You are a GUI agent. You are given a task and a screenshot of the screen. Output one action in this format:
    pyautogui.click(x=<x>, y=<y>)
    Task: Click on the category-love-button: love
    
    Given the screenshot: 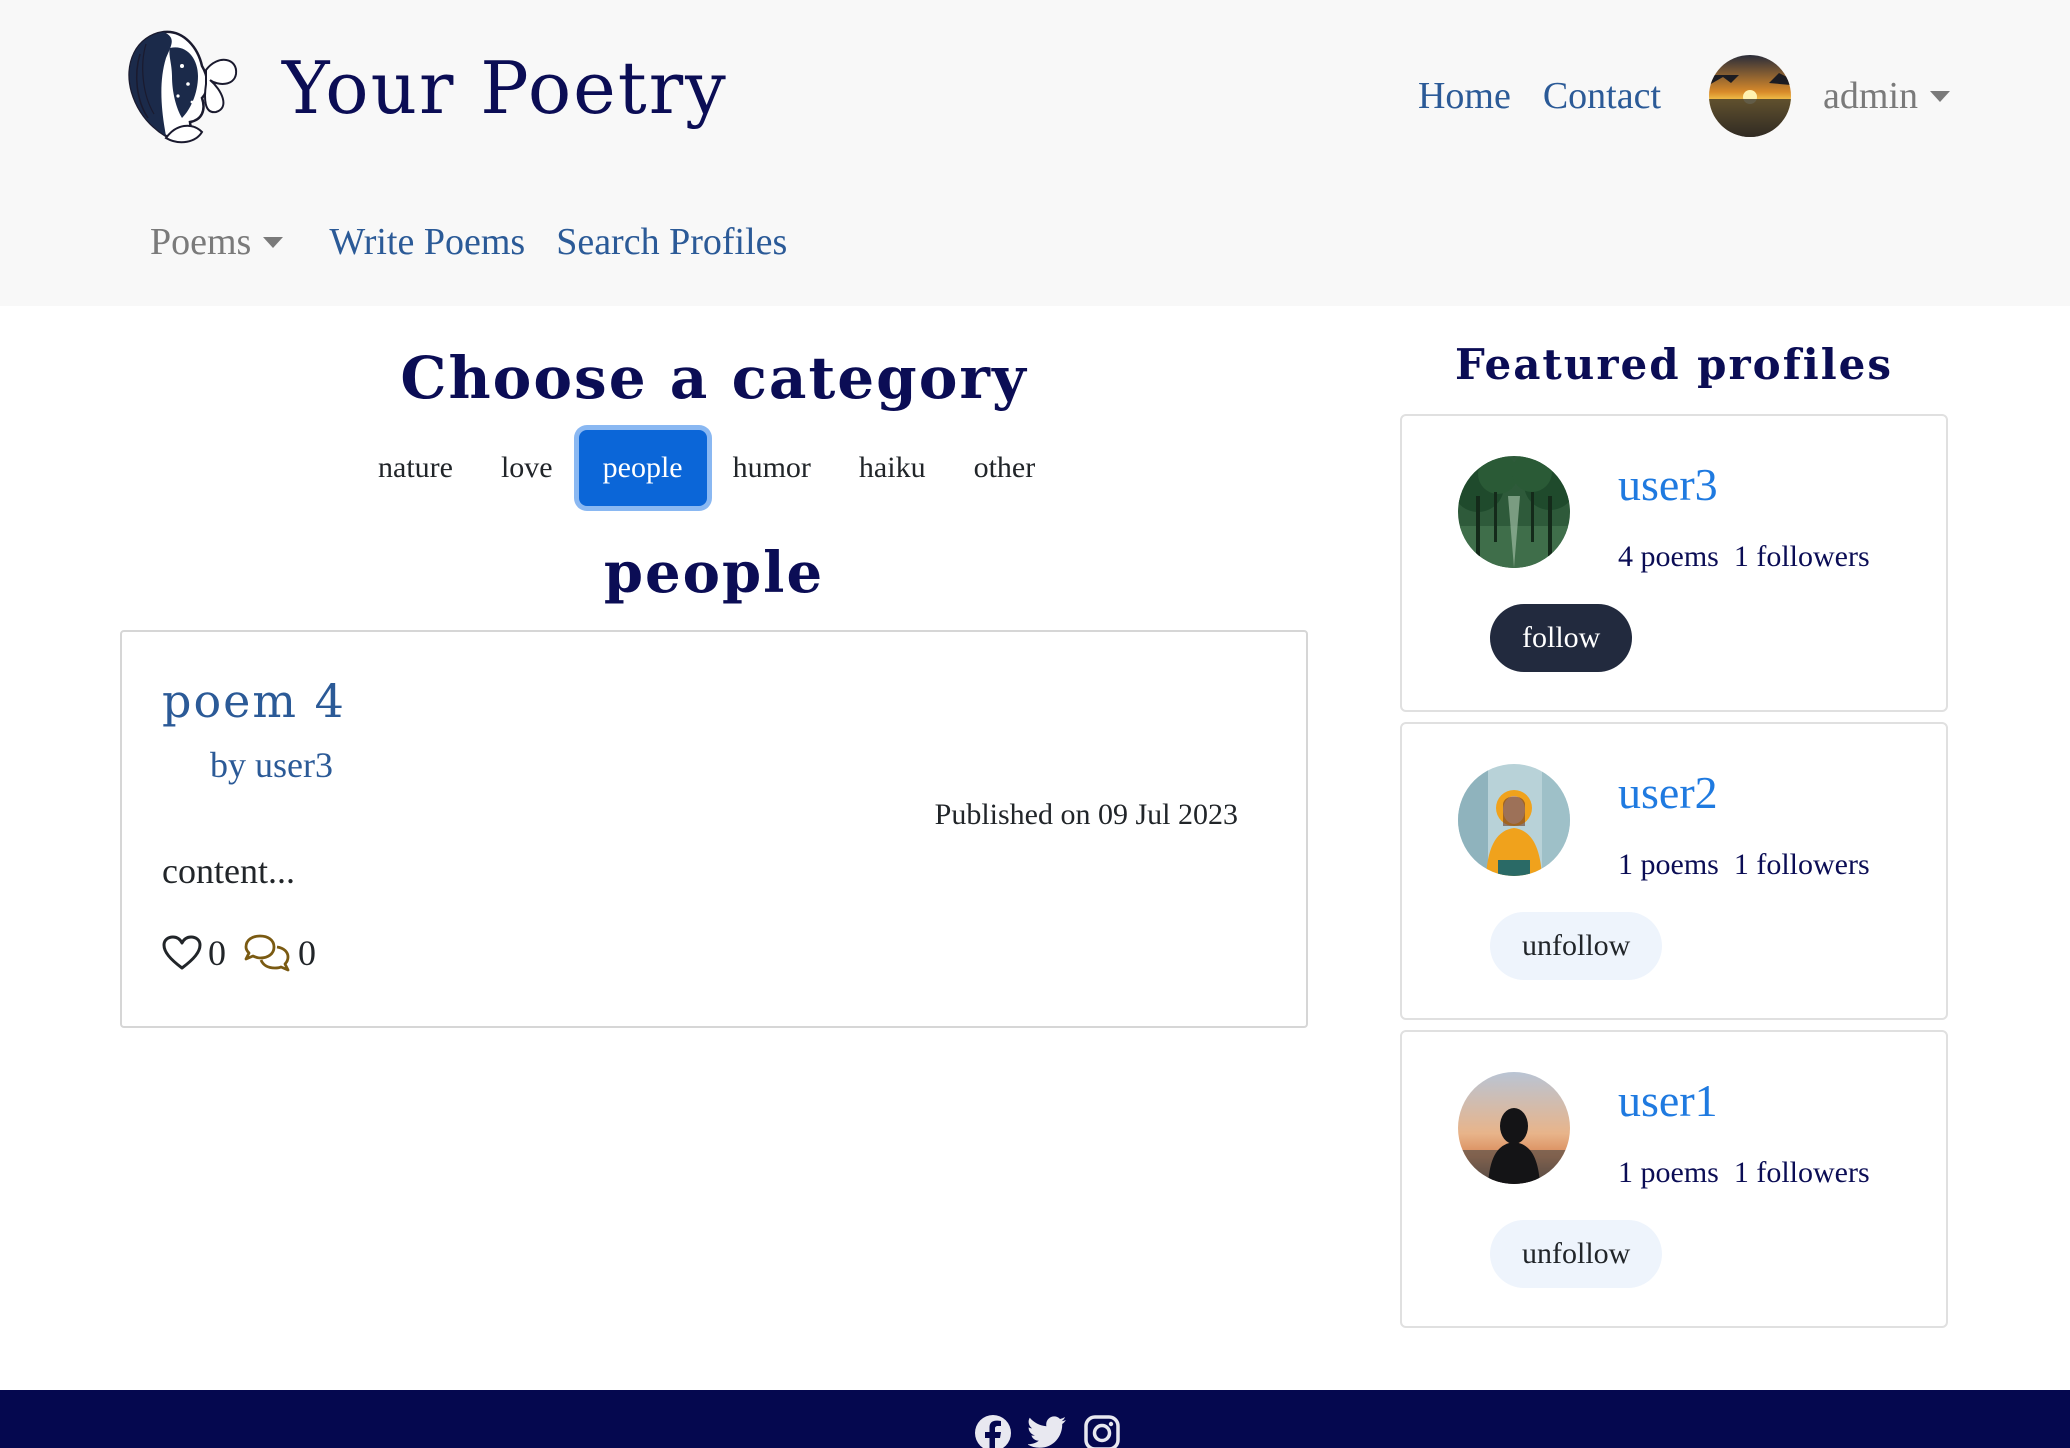 What is the action you would take?
    pyautogui.click(x=527, y=468)
    